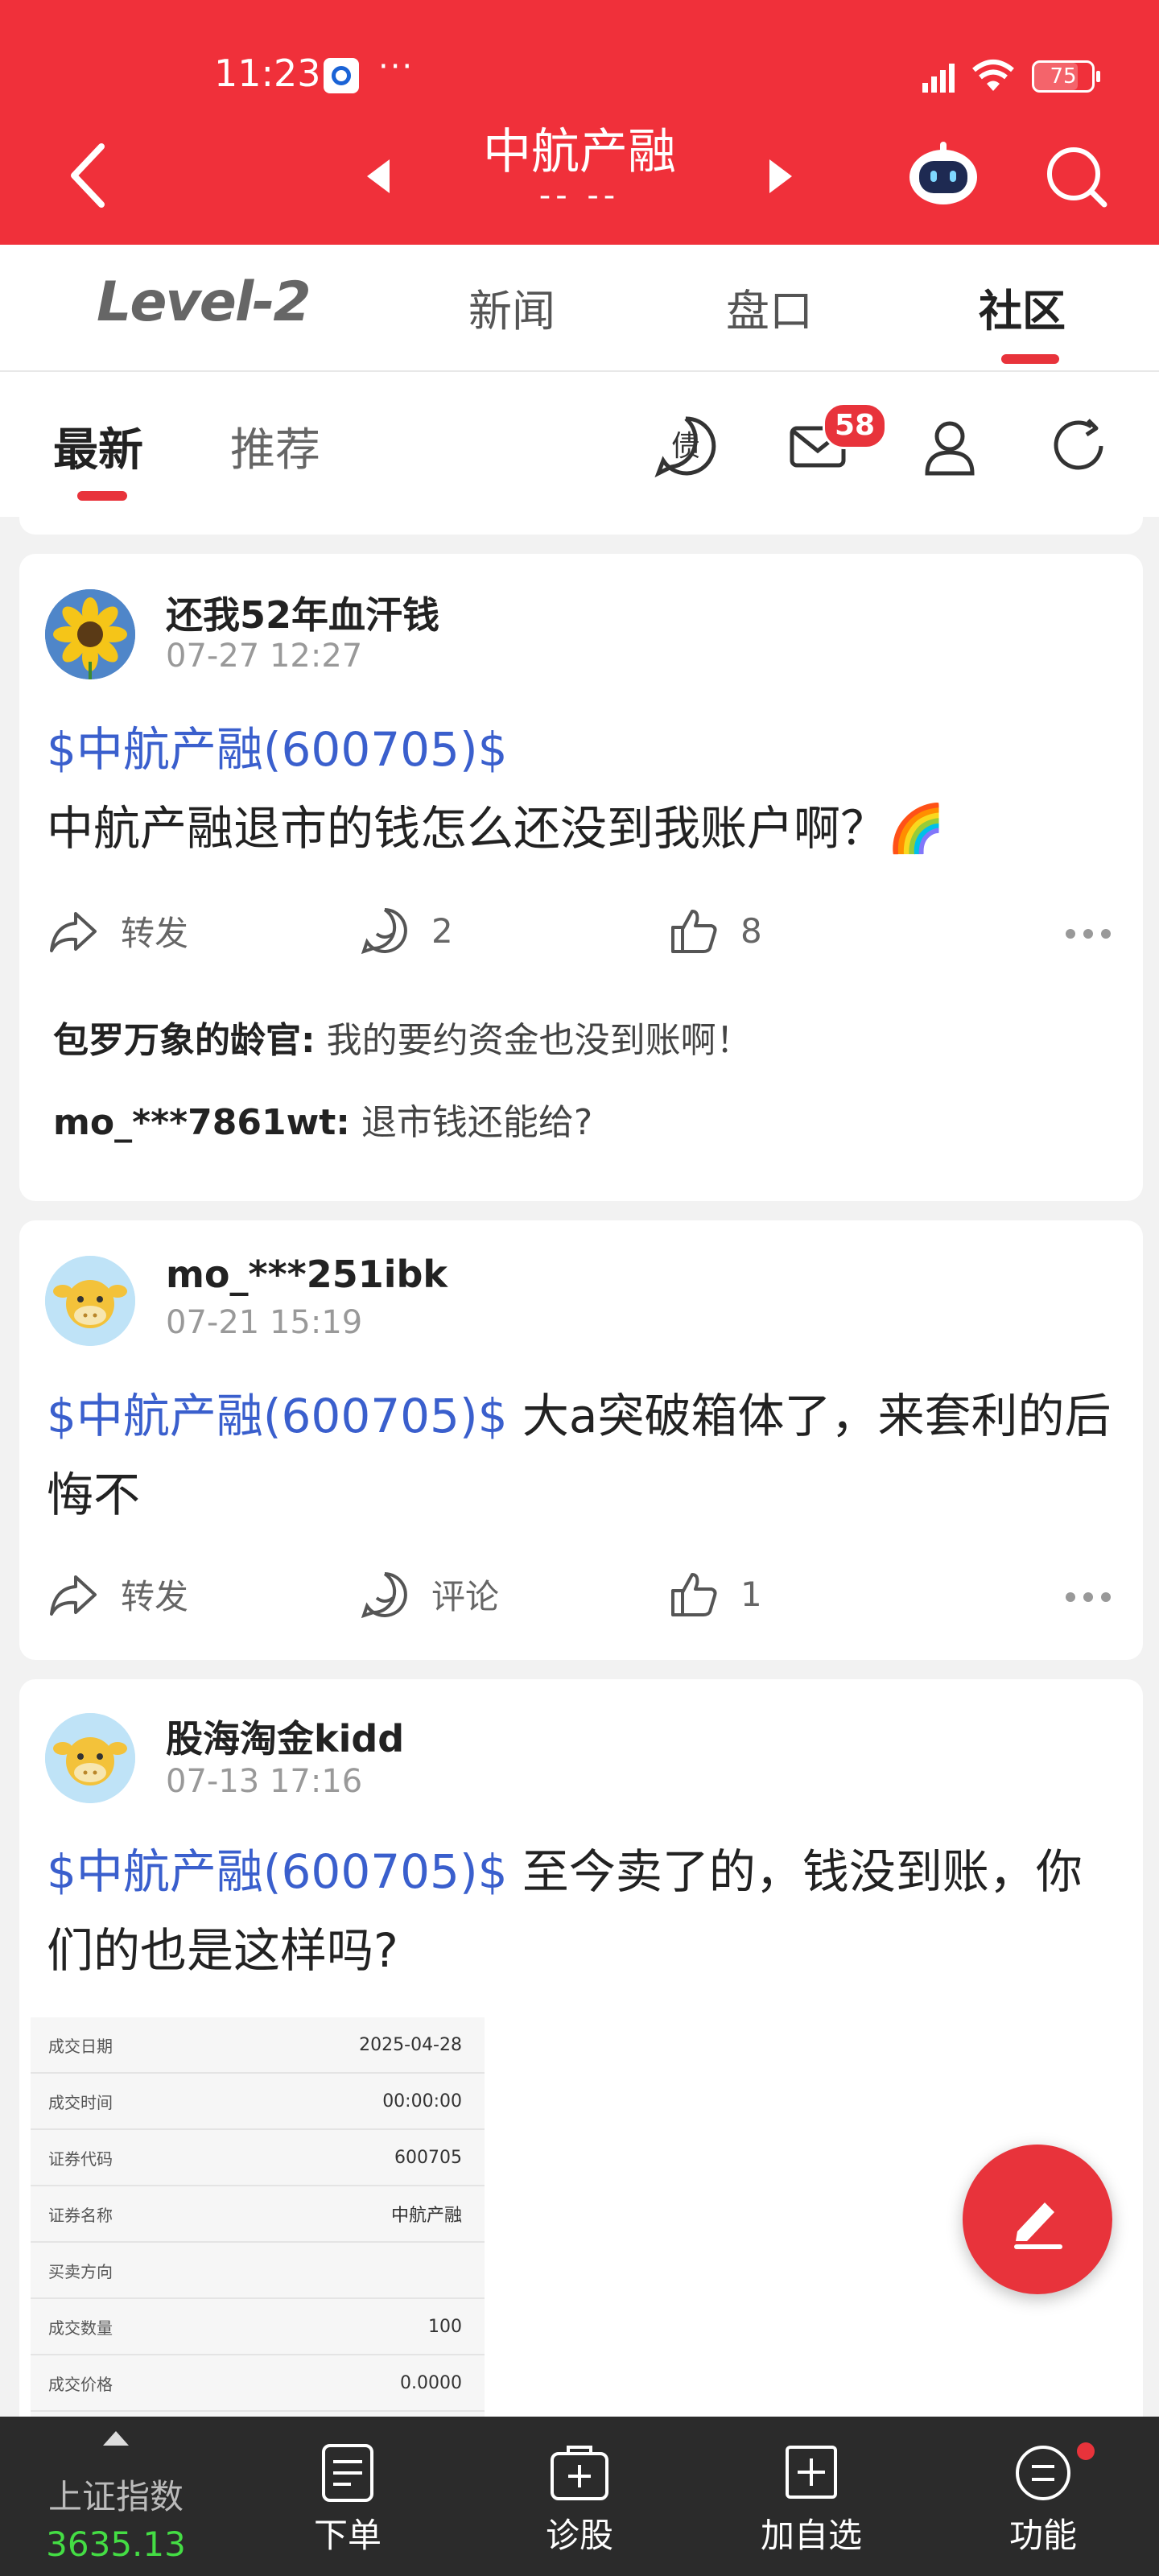 This screenshot has height=2576, width=1159. I want to click on nav-add-watchlist: 加自选, so click(811, 2496).